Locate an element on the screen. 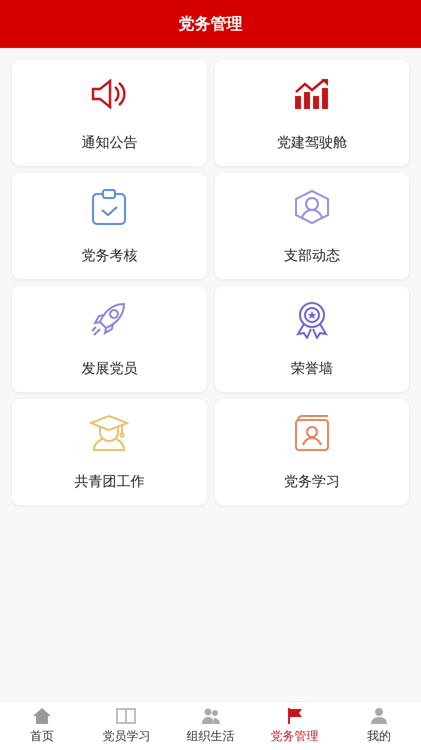  clipboard-check-icon is located at coordinates (109, 207).